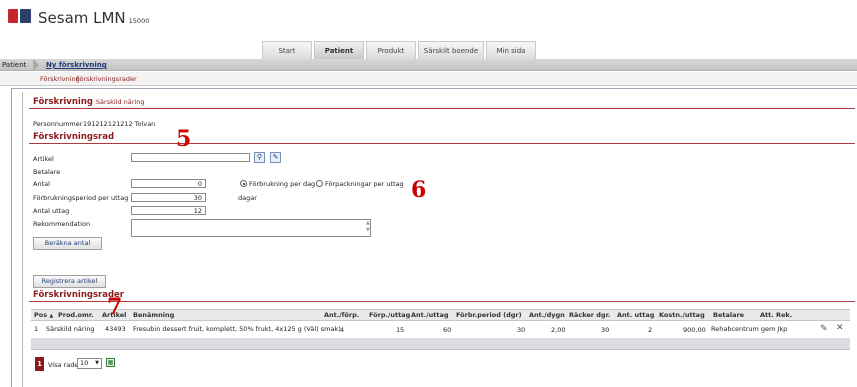 The image size is (857, 387). I want to click on tab-min-sida: Min sida, so click(511, 50).